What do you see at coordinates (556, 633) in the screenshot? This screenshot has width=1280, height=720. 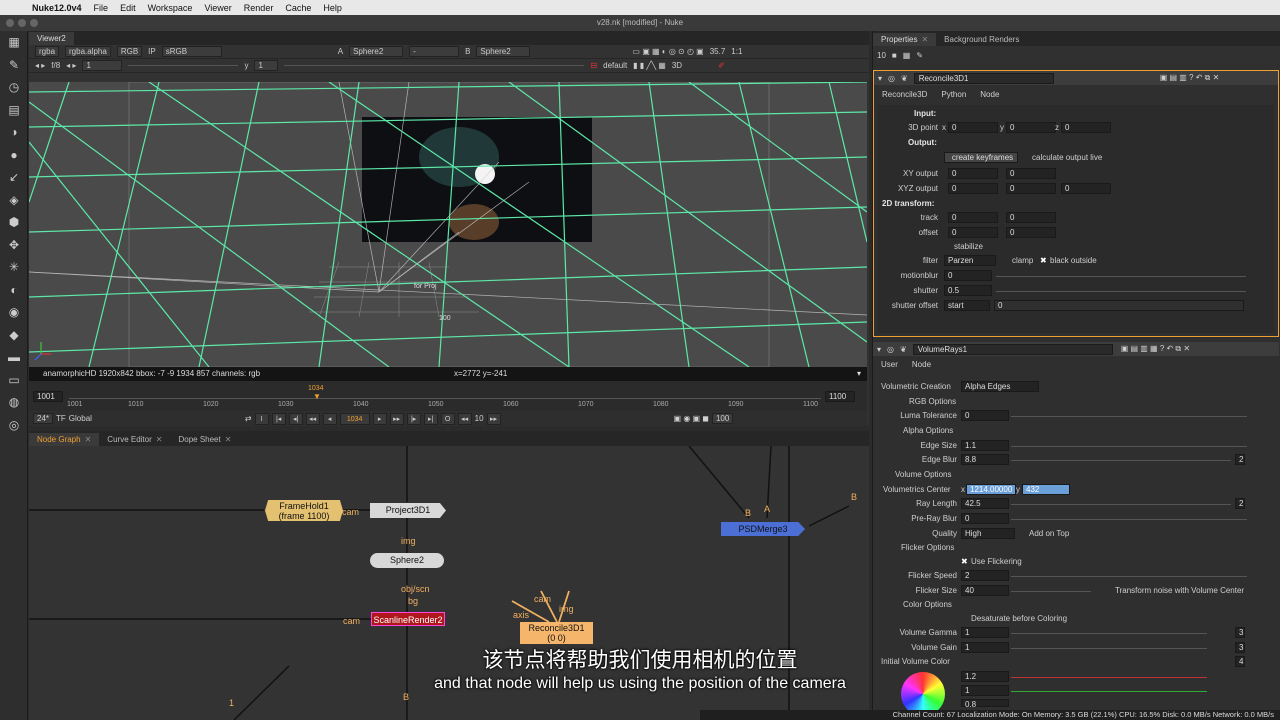 I see `node-reconcile3d1: Reconcile3D1 (0 0)` at bounding box center [556, 633].